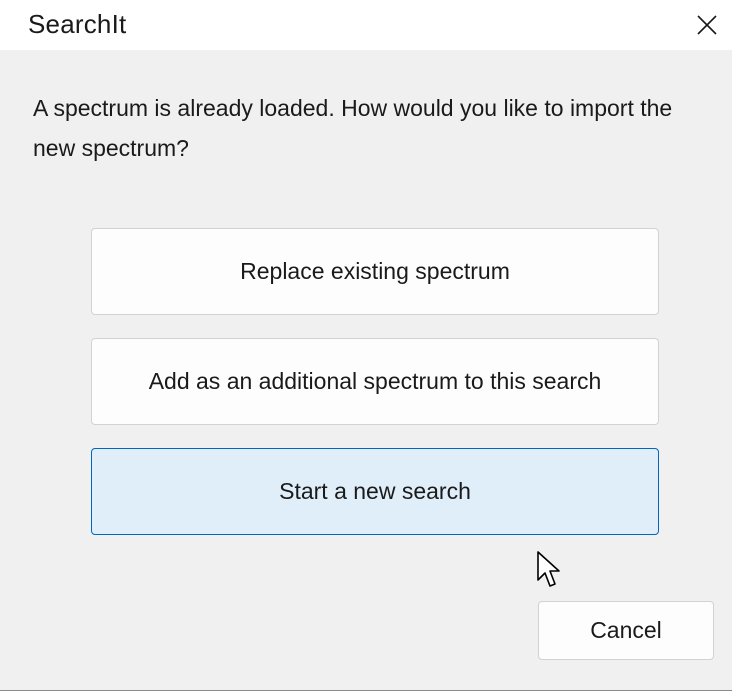 This screenshot has height=698, width=732. Describe the element at coordinates (366, 25) in the screenshot. I see `title-bar: SearchIt` at that location.